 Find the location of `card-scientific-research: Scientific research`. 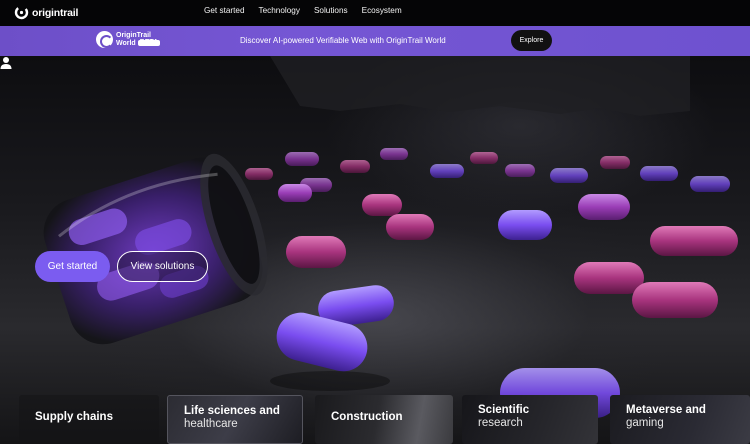

card-scientific-research: Scientific research is located at coordinates (530, 419).